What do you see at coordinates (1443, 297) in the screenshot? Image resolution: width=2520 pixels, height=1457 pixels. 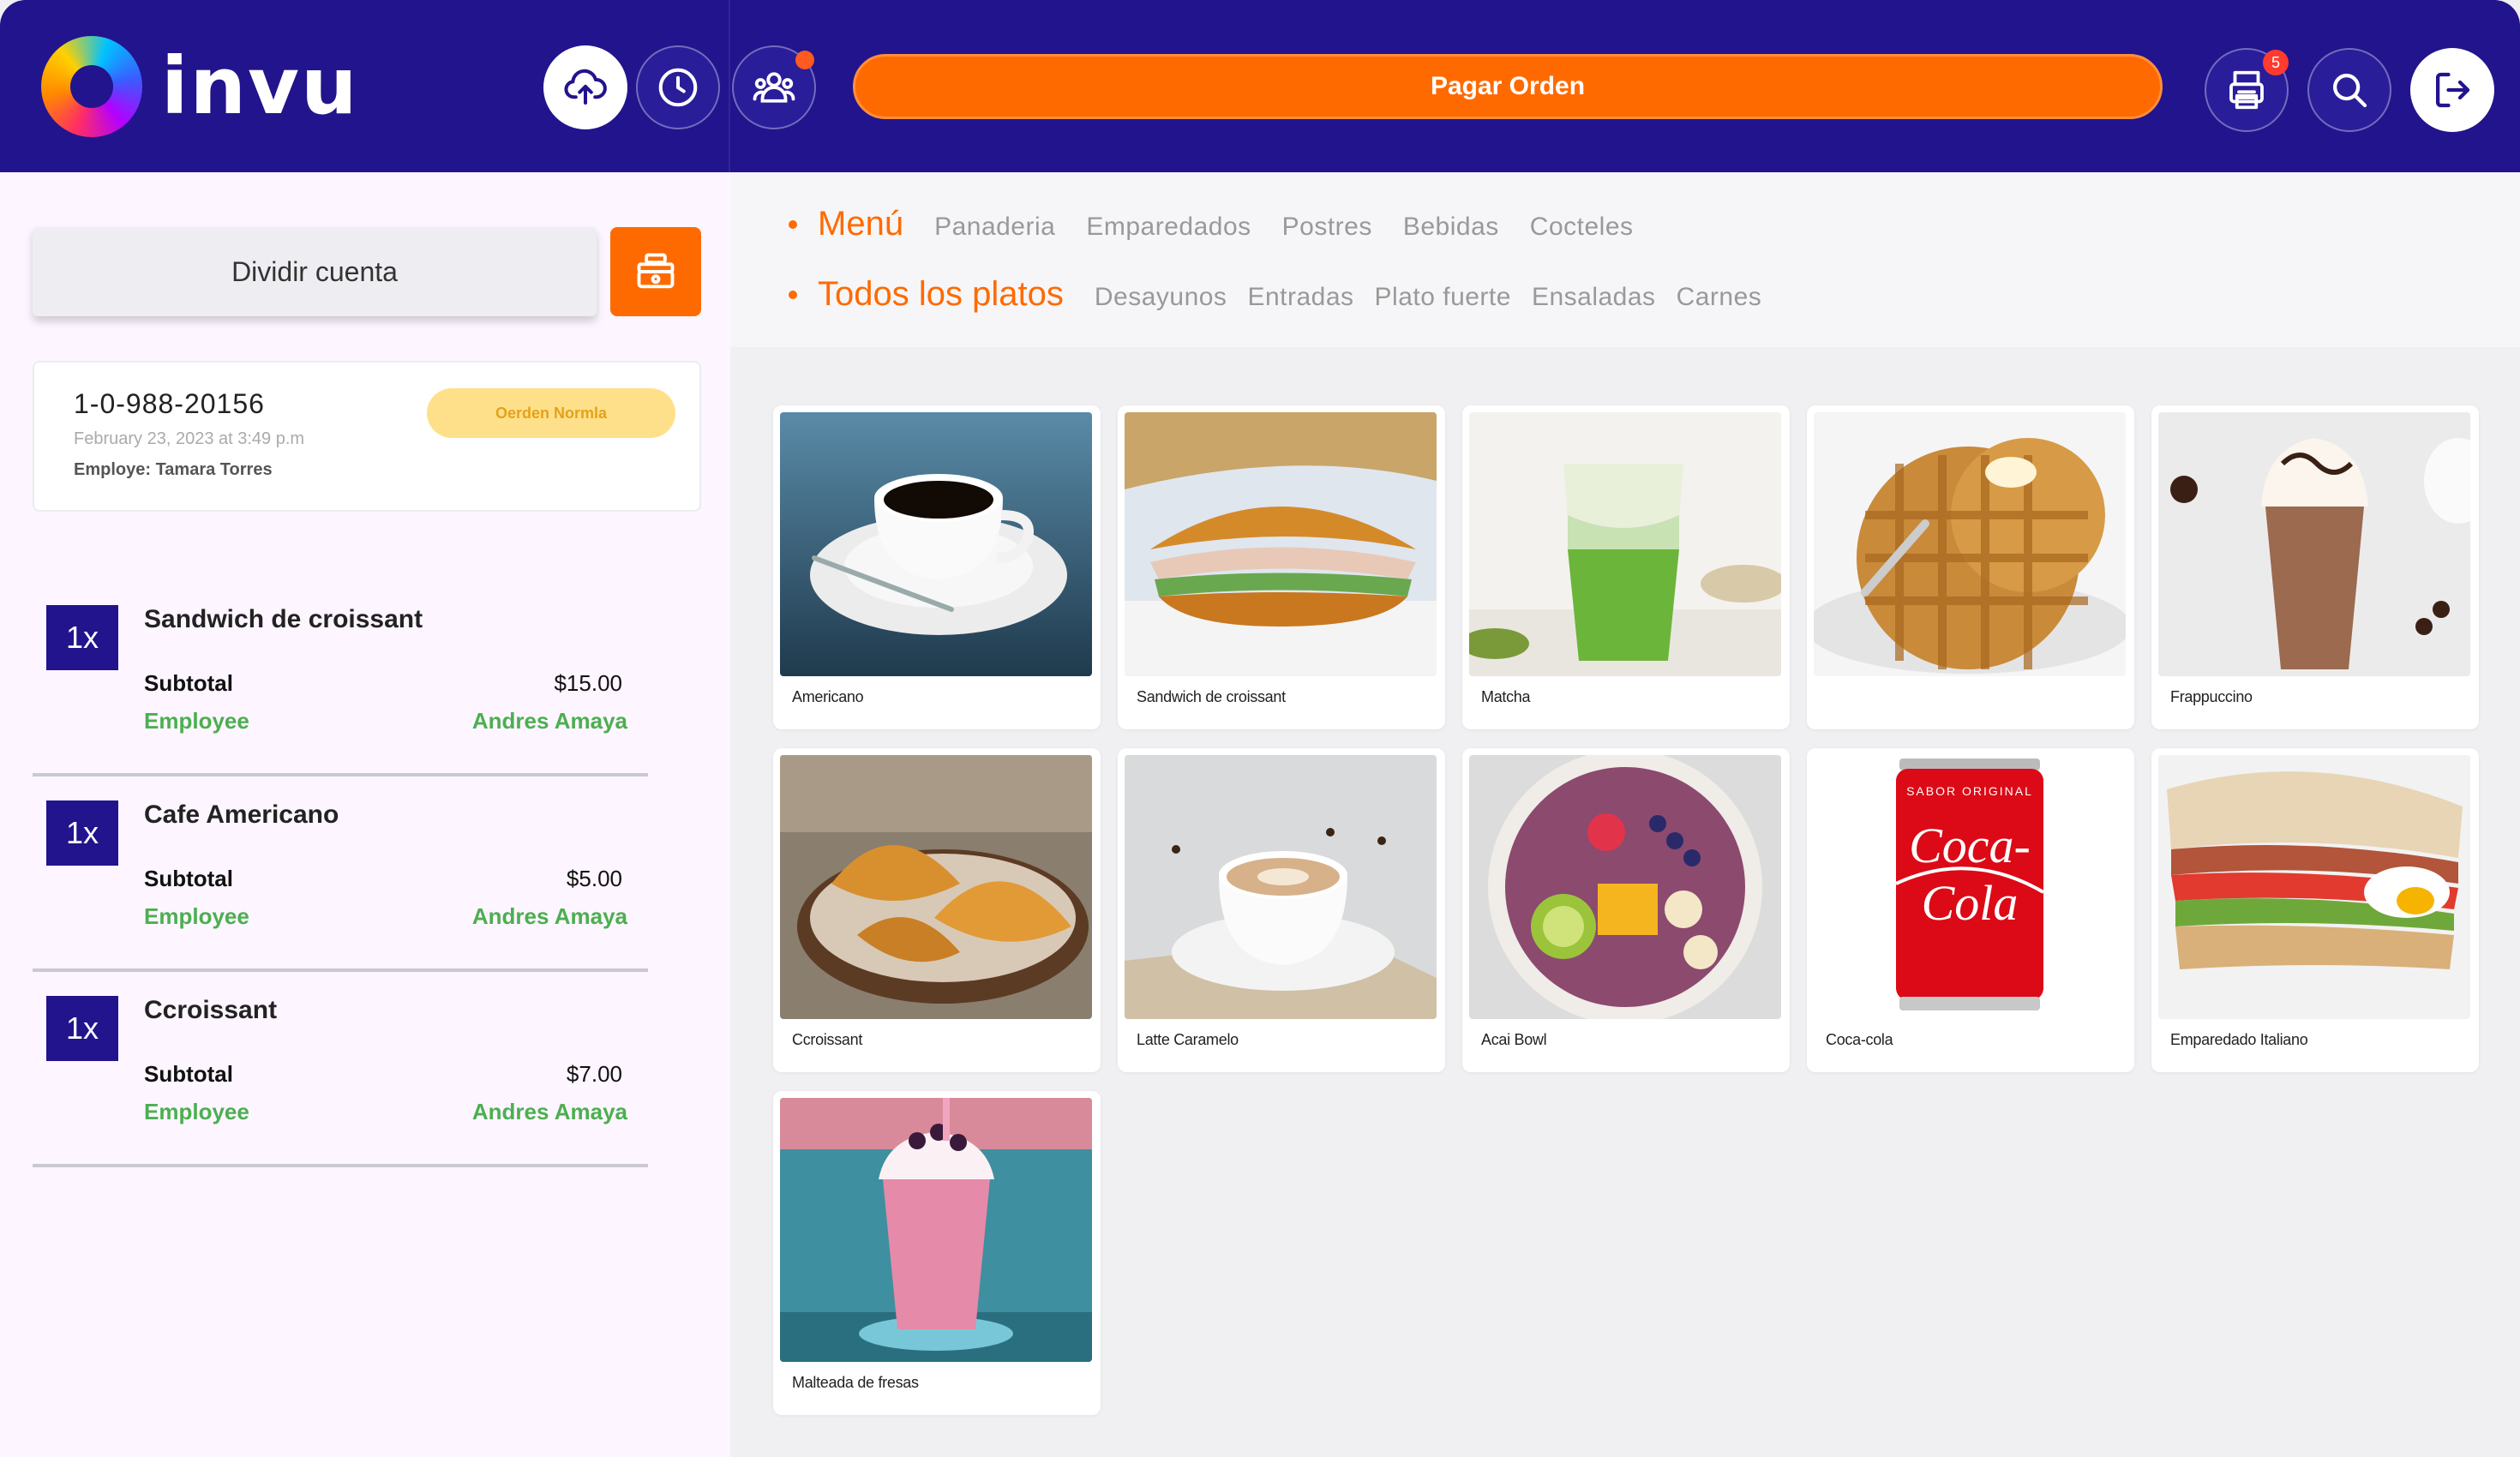 I see `tab-plato-fuerte: Plato fuerte` at bounding box center [1443, 297].